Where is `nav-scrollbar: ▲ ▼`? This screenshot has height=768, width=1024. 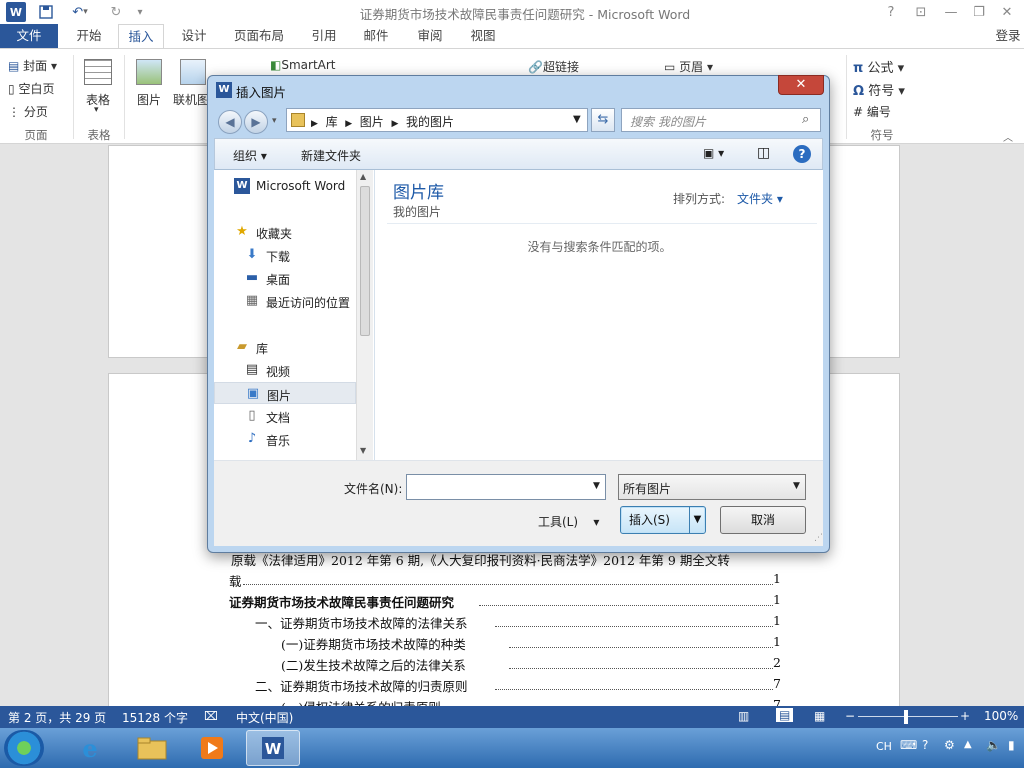
nav-scrollbar: ▲ ▼ is located at coordinates (364, 315).